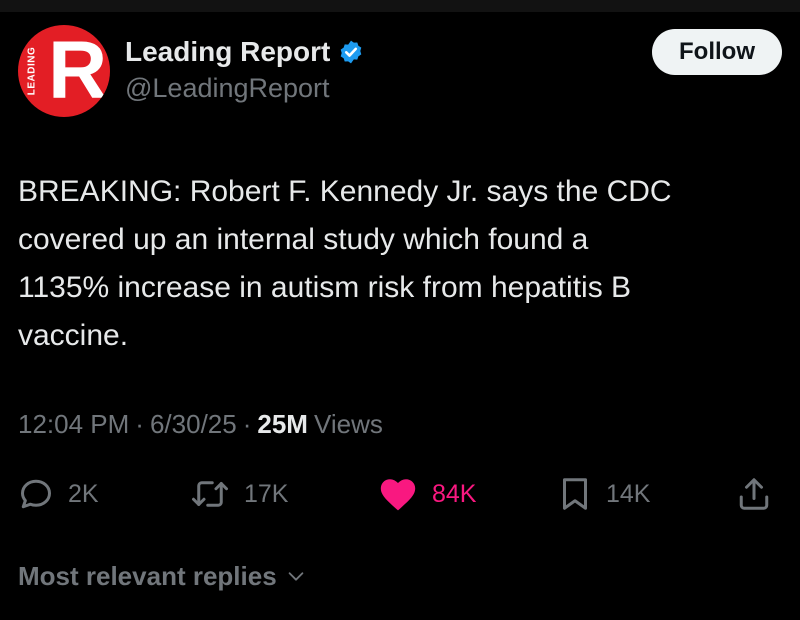 Image resolution: width=800 pixels, height=620 pixels. I want to click on reply-button: 2K, so click(58, 494).